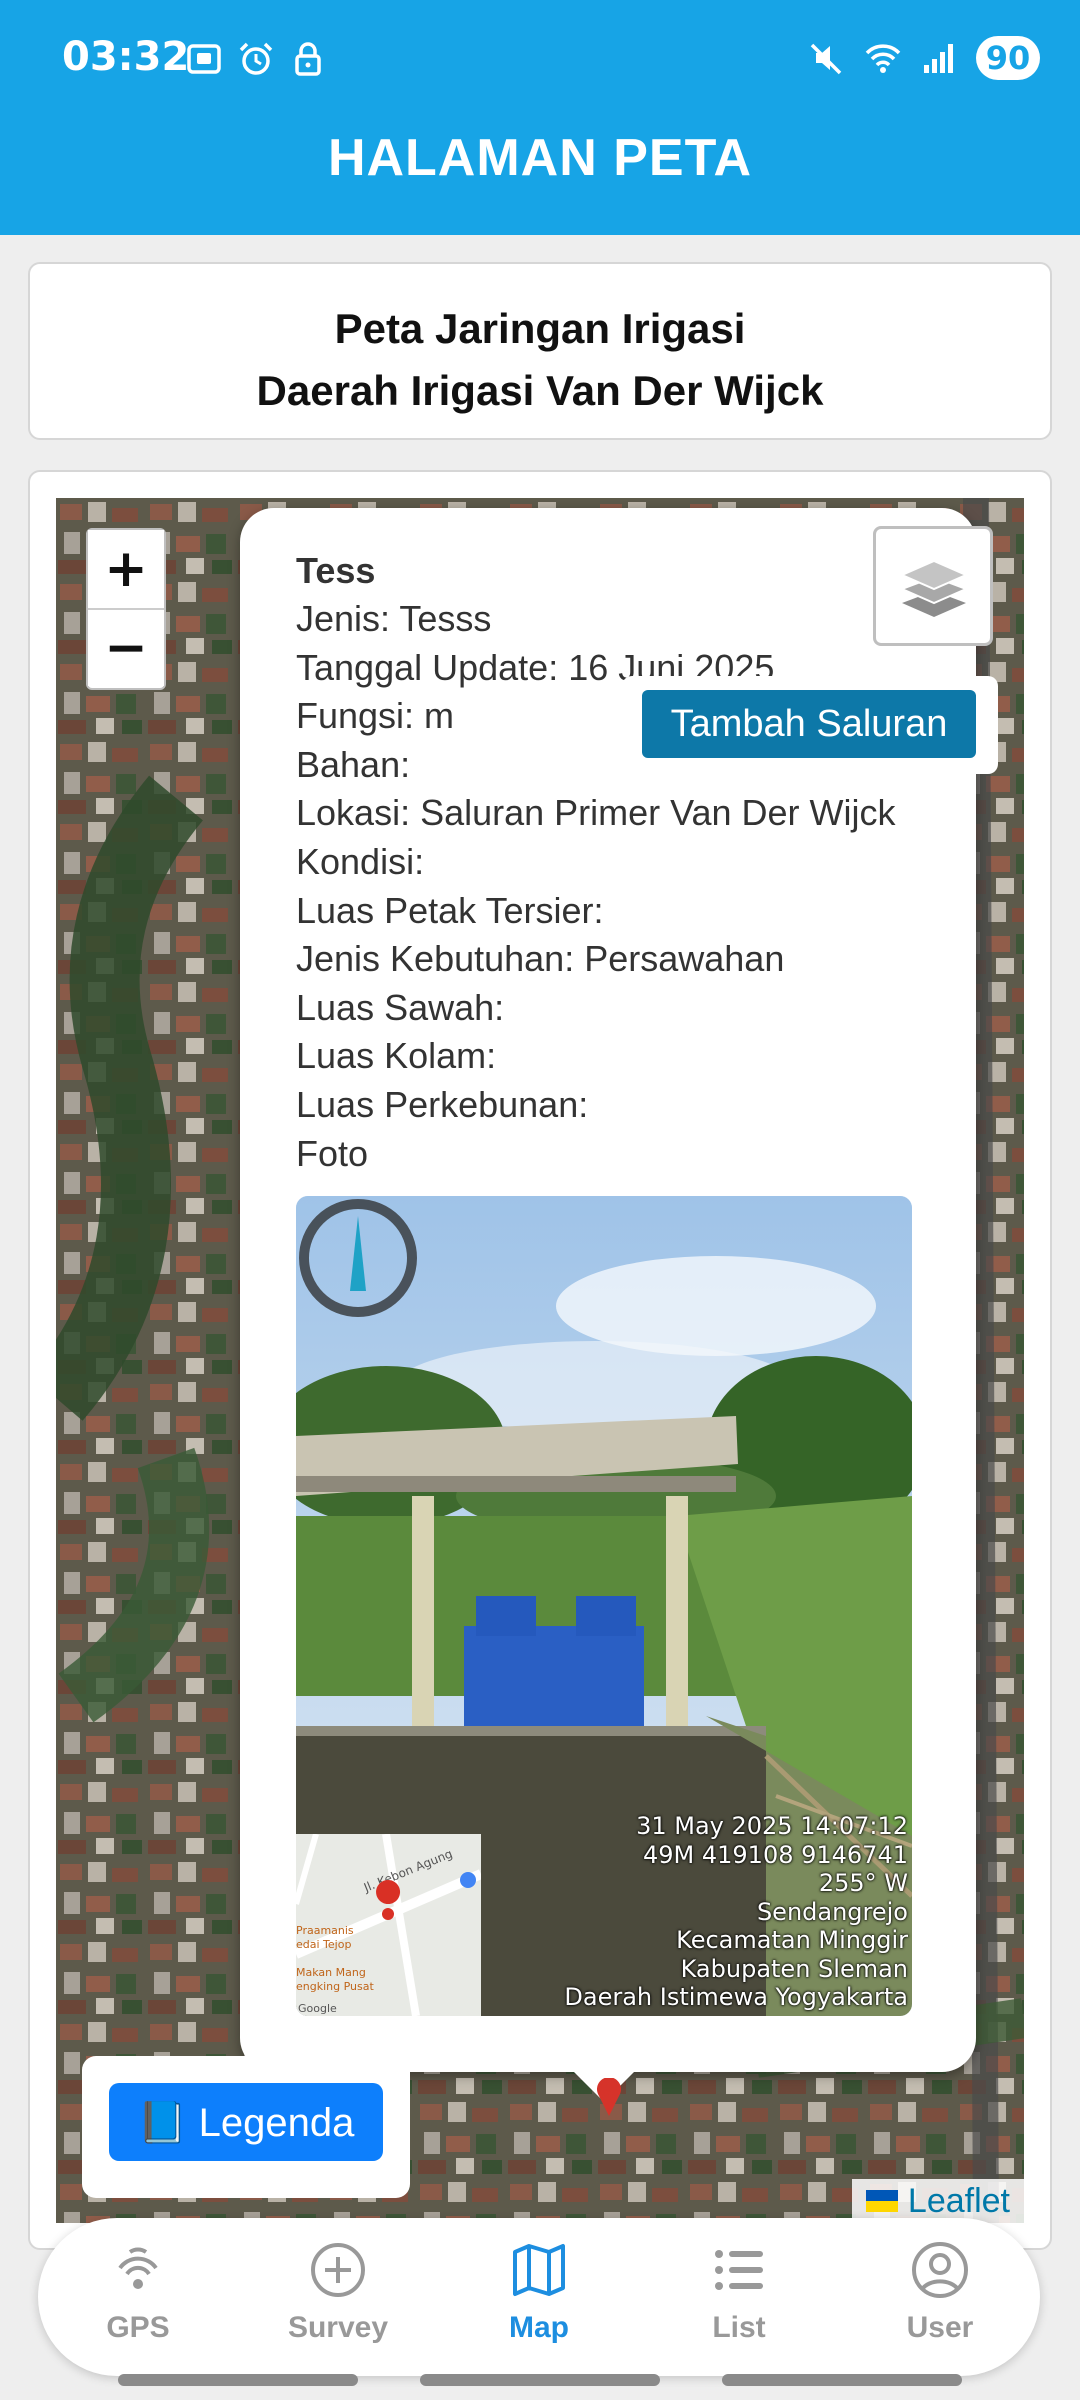 This screenshot has width=1080, height=2400. What do you see at coordinates (739, 2300) in the screenshot?
I see `nav-list: List` at bounding box center [739, 2300].